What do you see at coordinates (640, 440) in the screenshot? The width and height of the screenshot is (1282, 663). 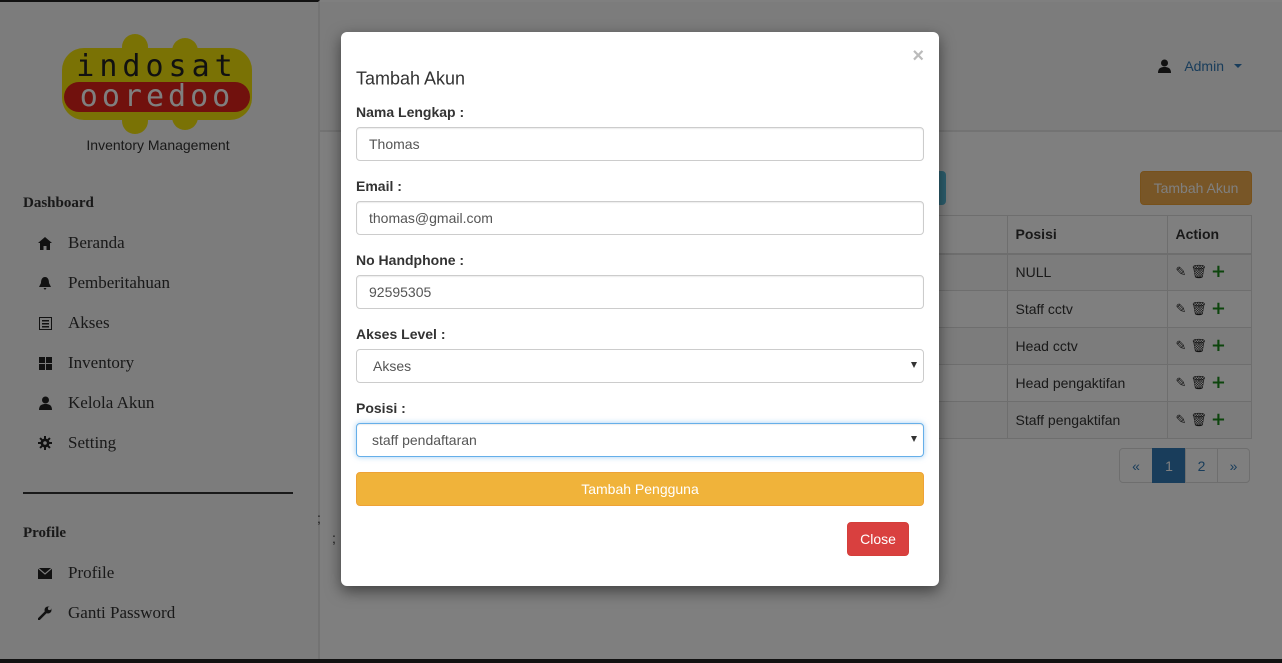 I see `posisi-select: staff pendaftaran` at bounding box center [640, 440].